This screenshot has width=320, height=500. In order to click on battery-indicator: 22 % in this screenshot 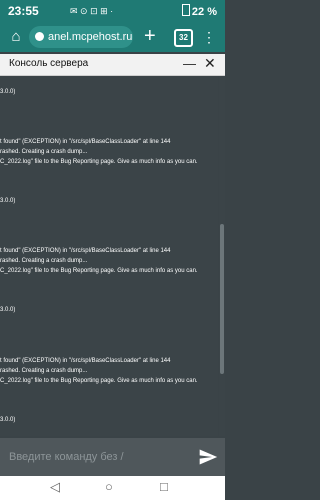, I will do `click(199, 11)`.